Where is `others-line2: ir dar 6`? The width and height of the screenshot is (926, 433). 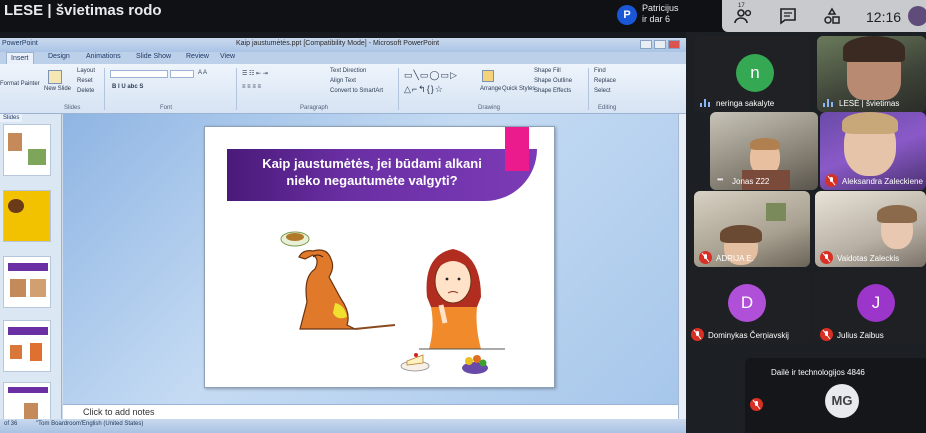
others-line2: ir dar 6 is located at coordinates (656, 19).